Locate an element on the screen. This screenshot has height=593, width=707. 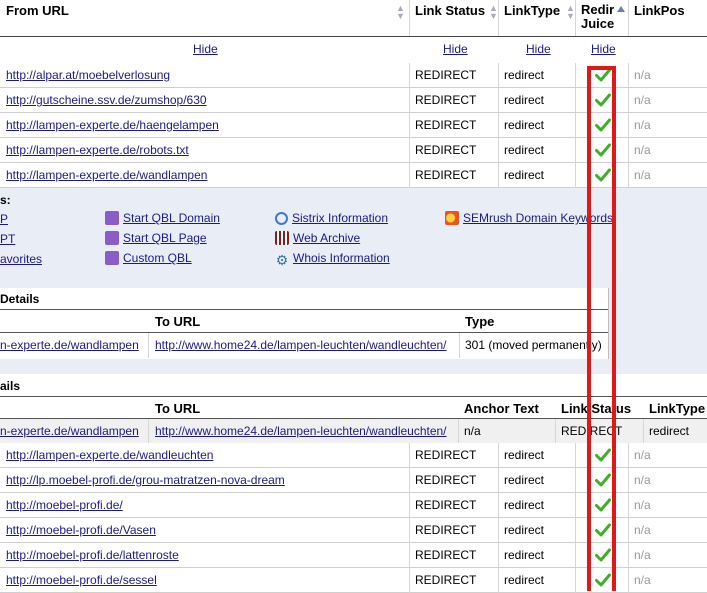
highlight-box is located at coordinates (601, 328).